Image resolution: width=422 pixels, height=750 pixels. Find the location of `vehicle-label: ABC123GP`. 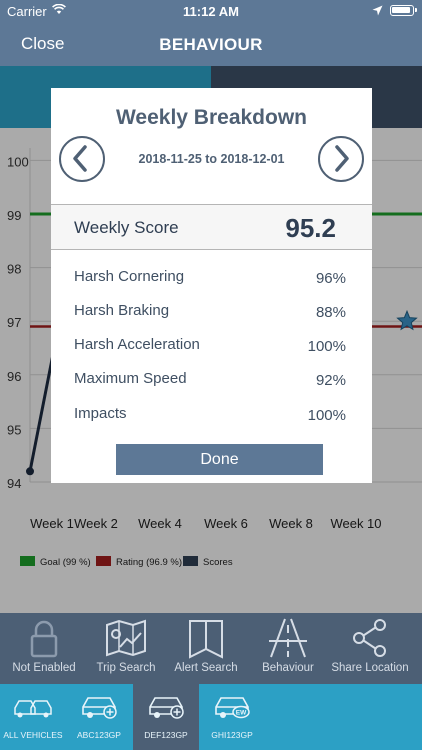

vehicle-label: ABC123GP is located at coordinates (99, 735).